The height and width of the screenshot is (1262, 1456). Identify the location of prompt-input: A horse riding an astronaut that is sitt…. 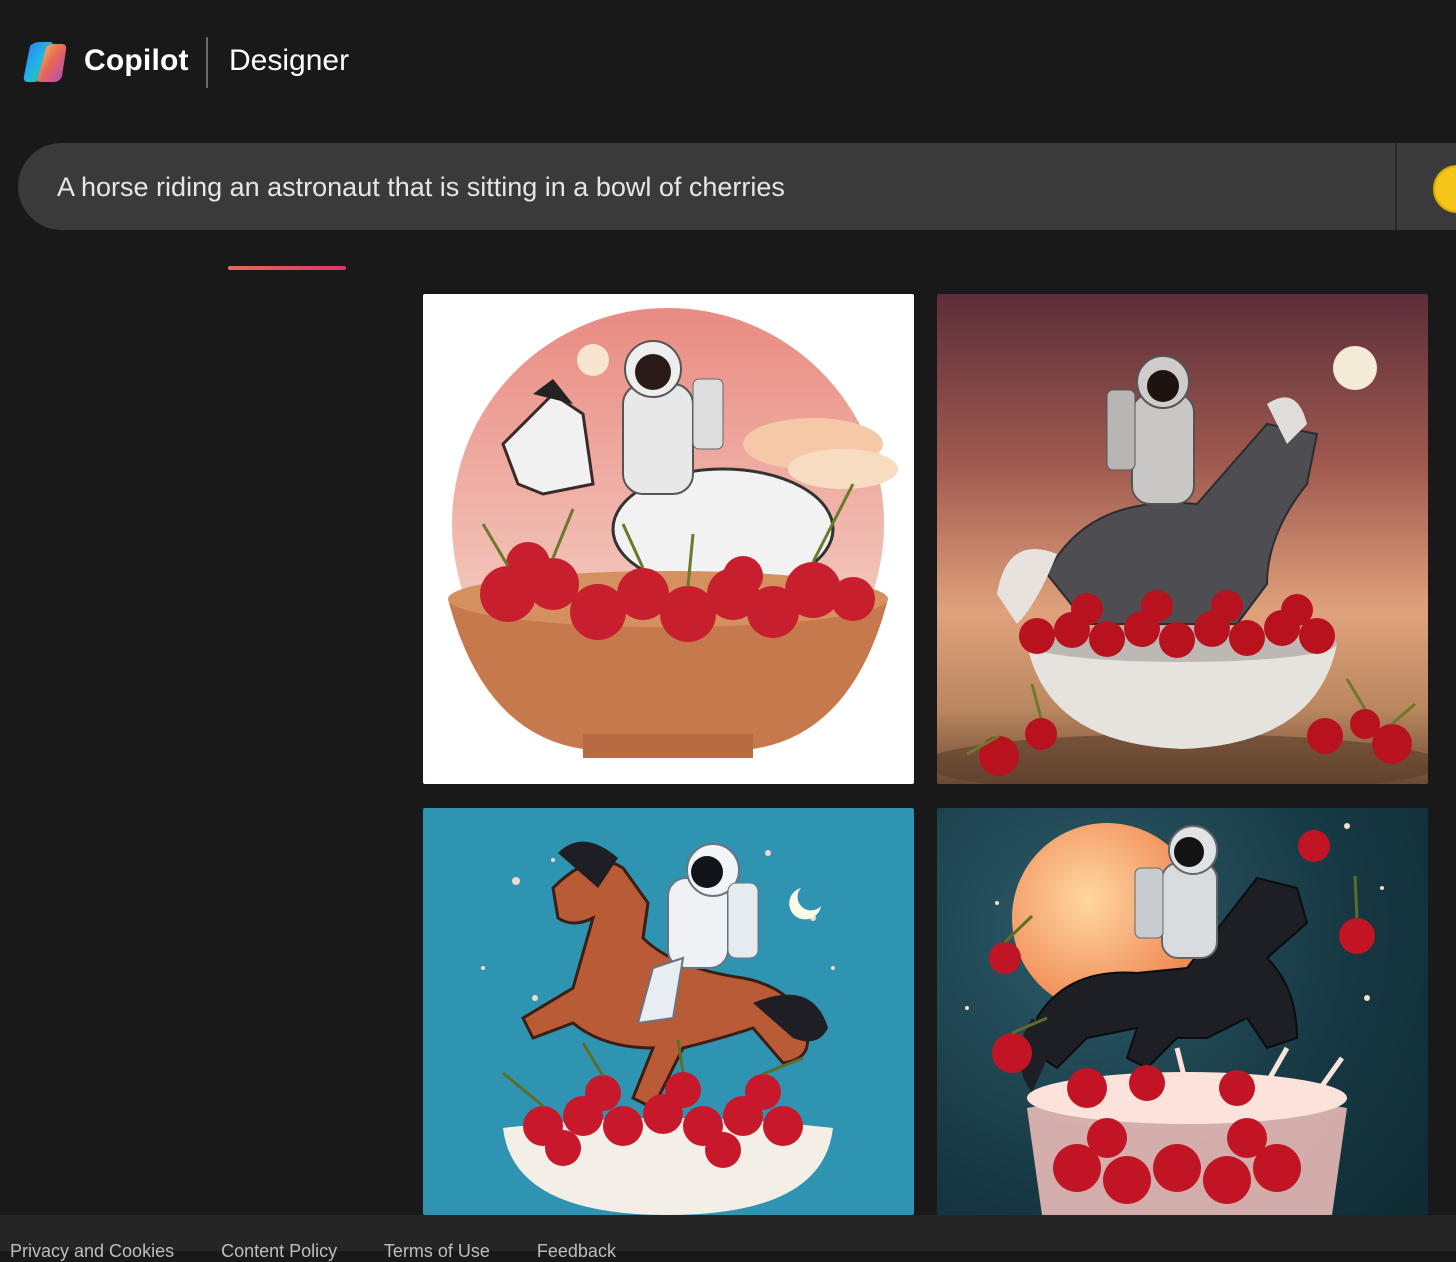
(421, 187).